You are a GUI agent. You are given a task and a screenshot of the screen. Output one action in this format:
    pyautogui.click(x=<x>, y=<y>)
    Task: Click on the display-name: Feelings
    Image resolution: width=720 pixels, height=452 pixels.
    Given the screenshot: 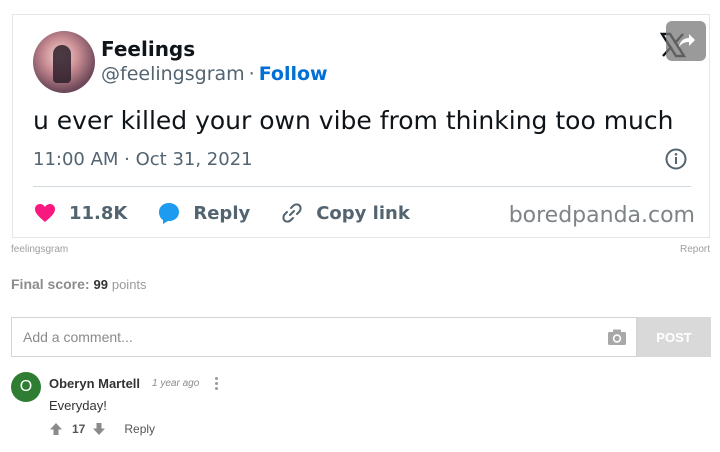 What is the action you would take?
    pyautogui.click(x=148, y=49)
    